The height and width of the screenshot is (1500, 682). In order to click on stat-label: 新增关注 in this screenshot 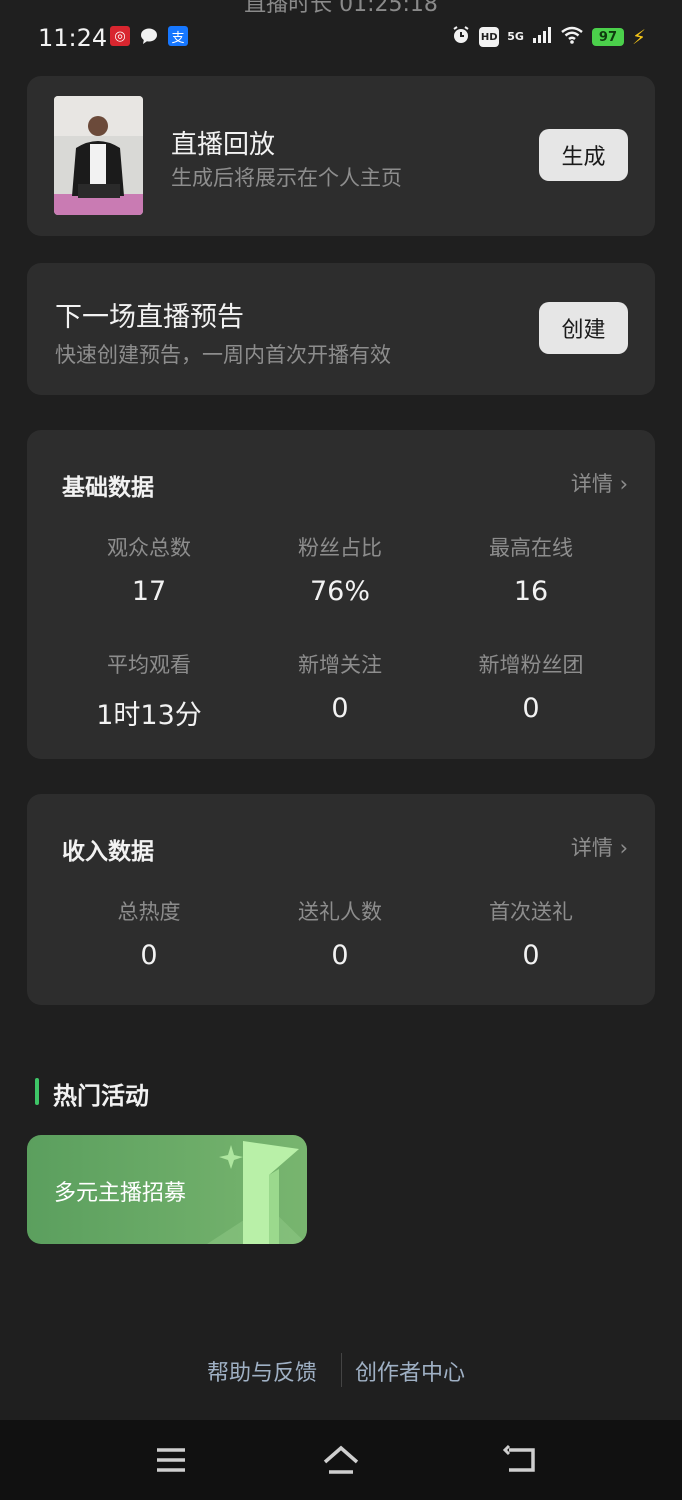, I will do `click(340, 665)`.